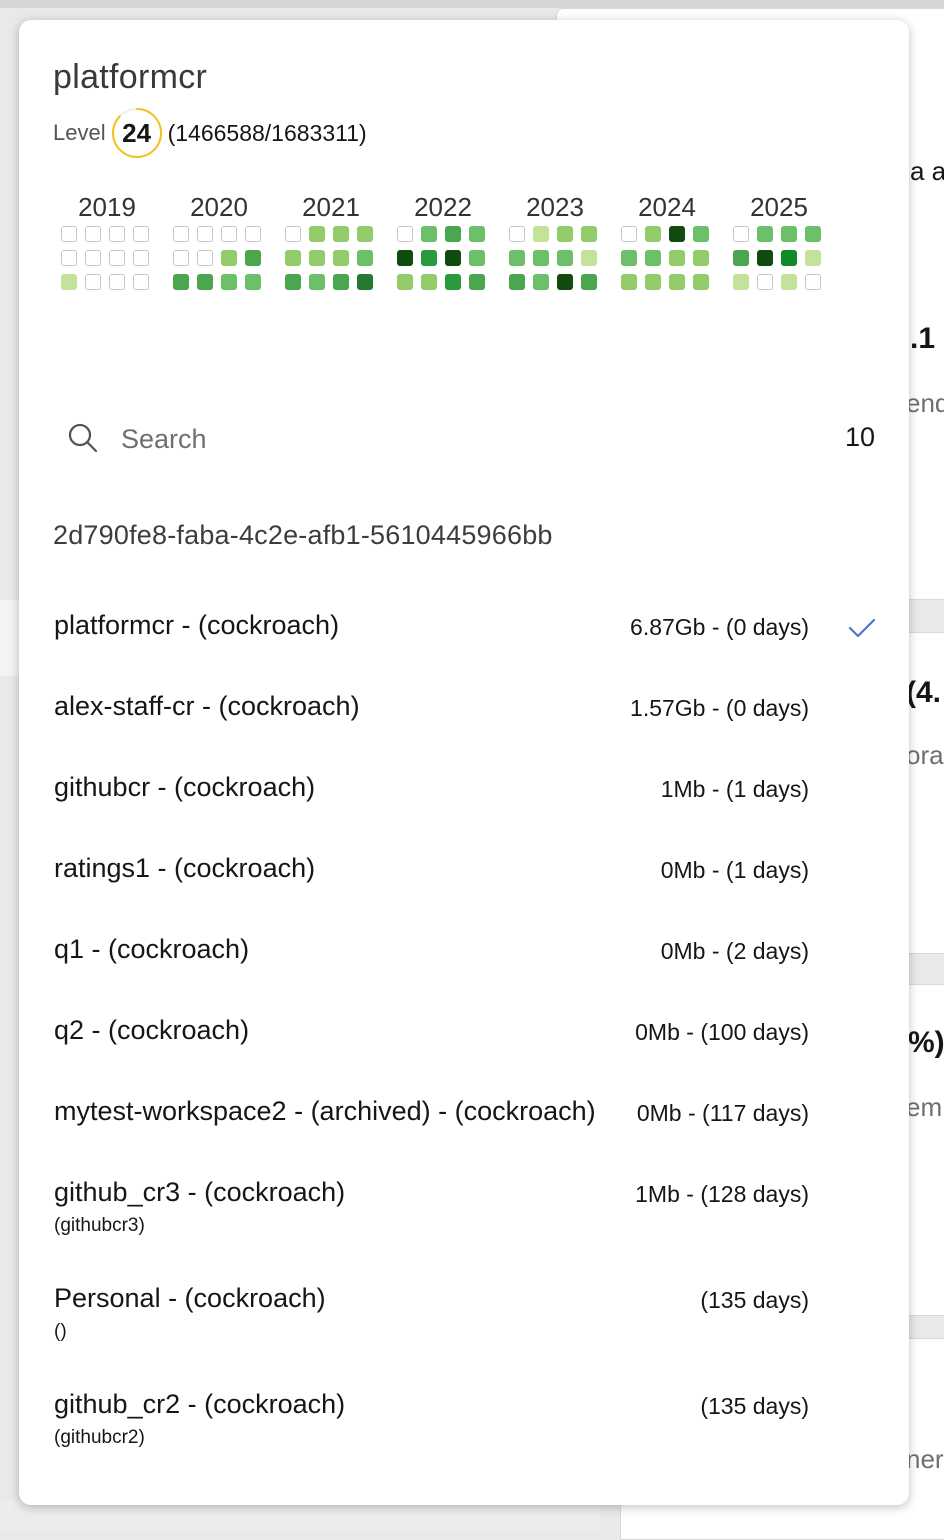 Image resolution: width=944 pixels, height=1540 pixels. I want to click on workspace-id: 2d790fe8-faba-4c2e-afb1-5610445966bb, so click(303, 535).